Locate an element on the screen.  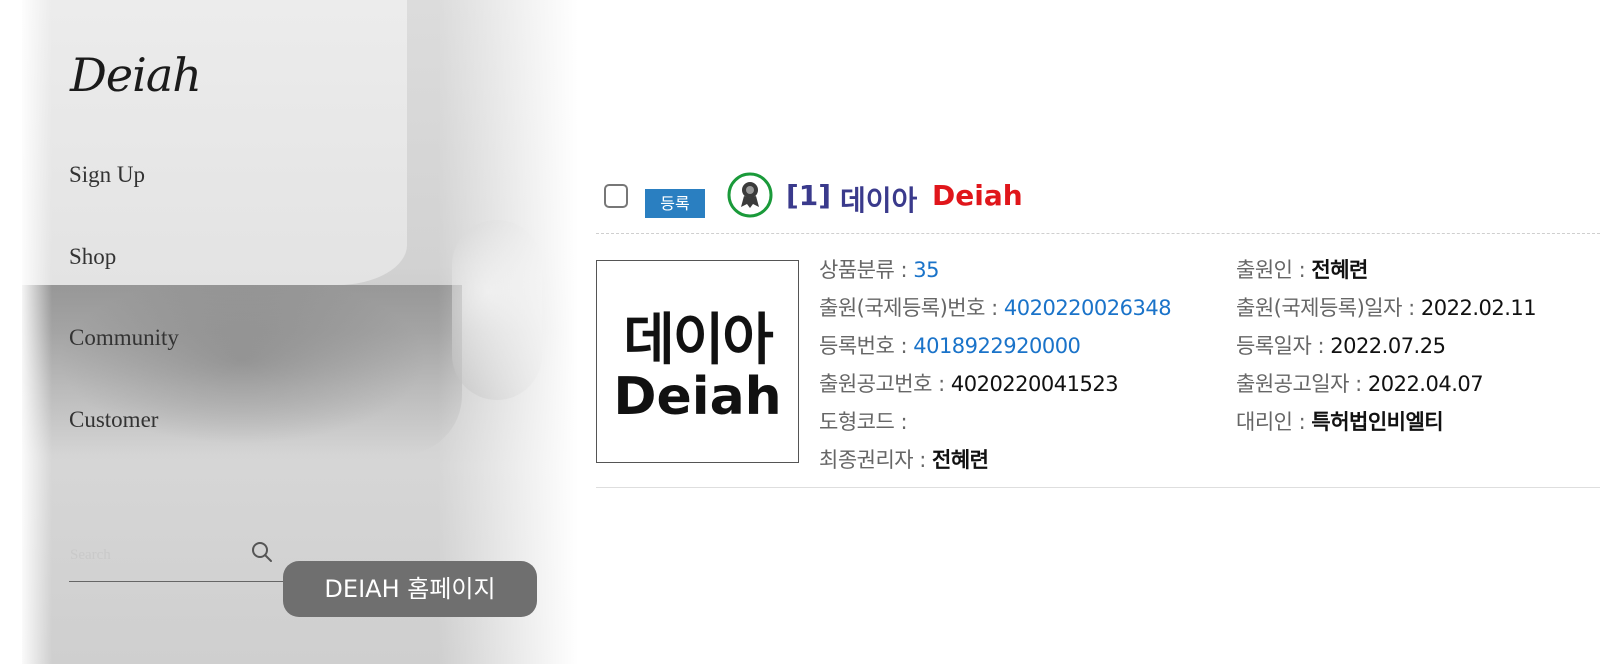
field-agent: 대리인 : 특허법인비엘티 is located at coordinates (1340, 421).